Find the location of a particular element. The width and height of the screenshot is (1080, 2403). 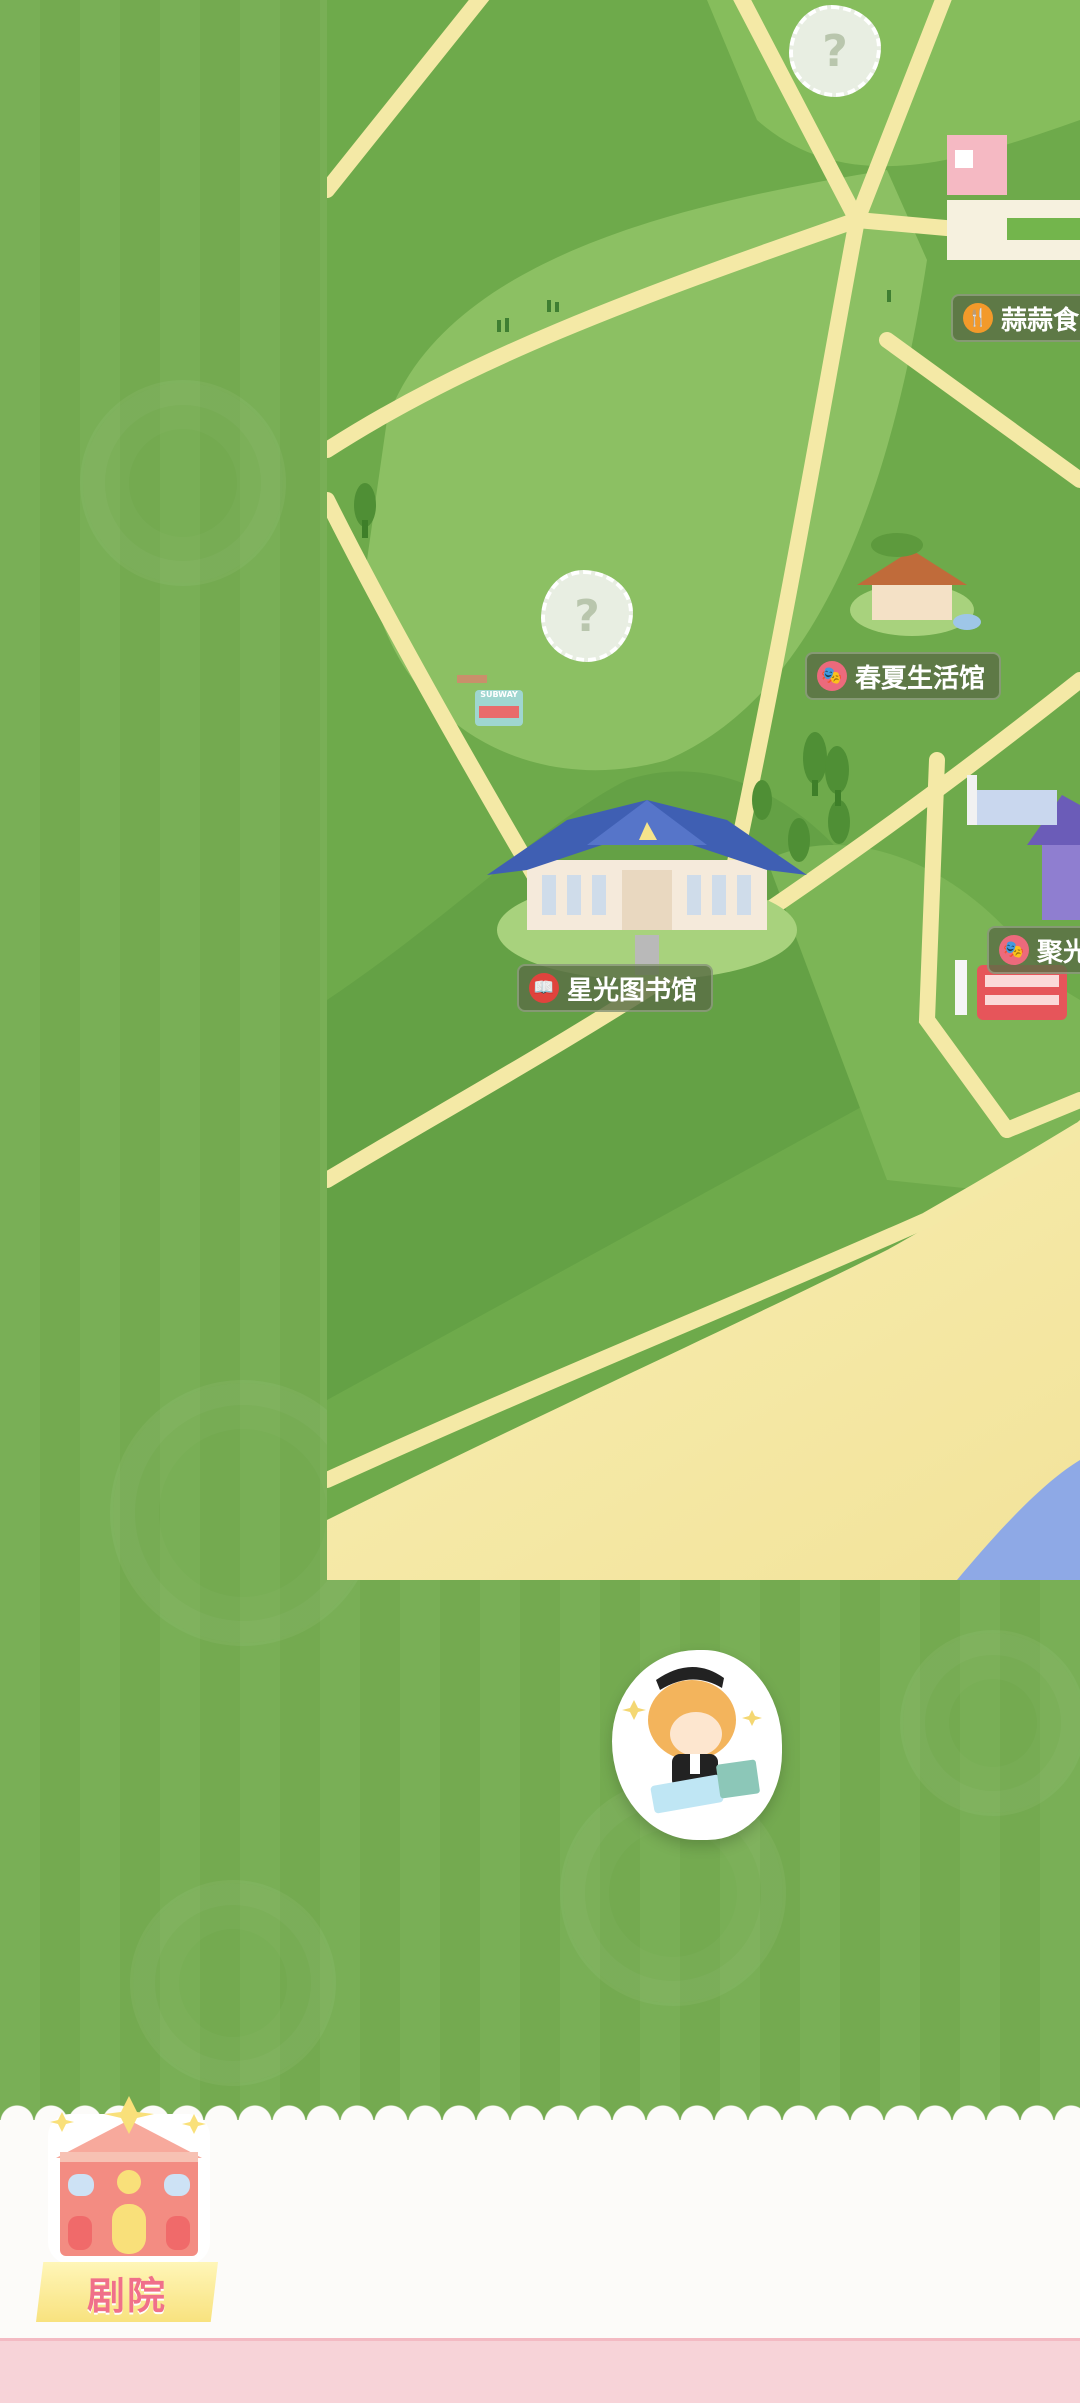

book-icon: 📖 is located at coordinates (544, 988).